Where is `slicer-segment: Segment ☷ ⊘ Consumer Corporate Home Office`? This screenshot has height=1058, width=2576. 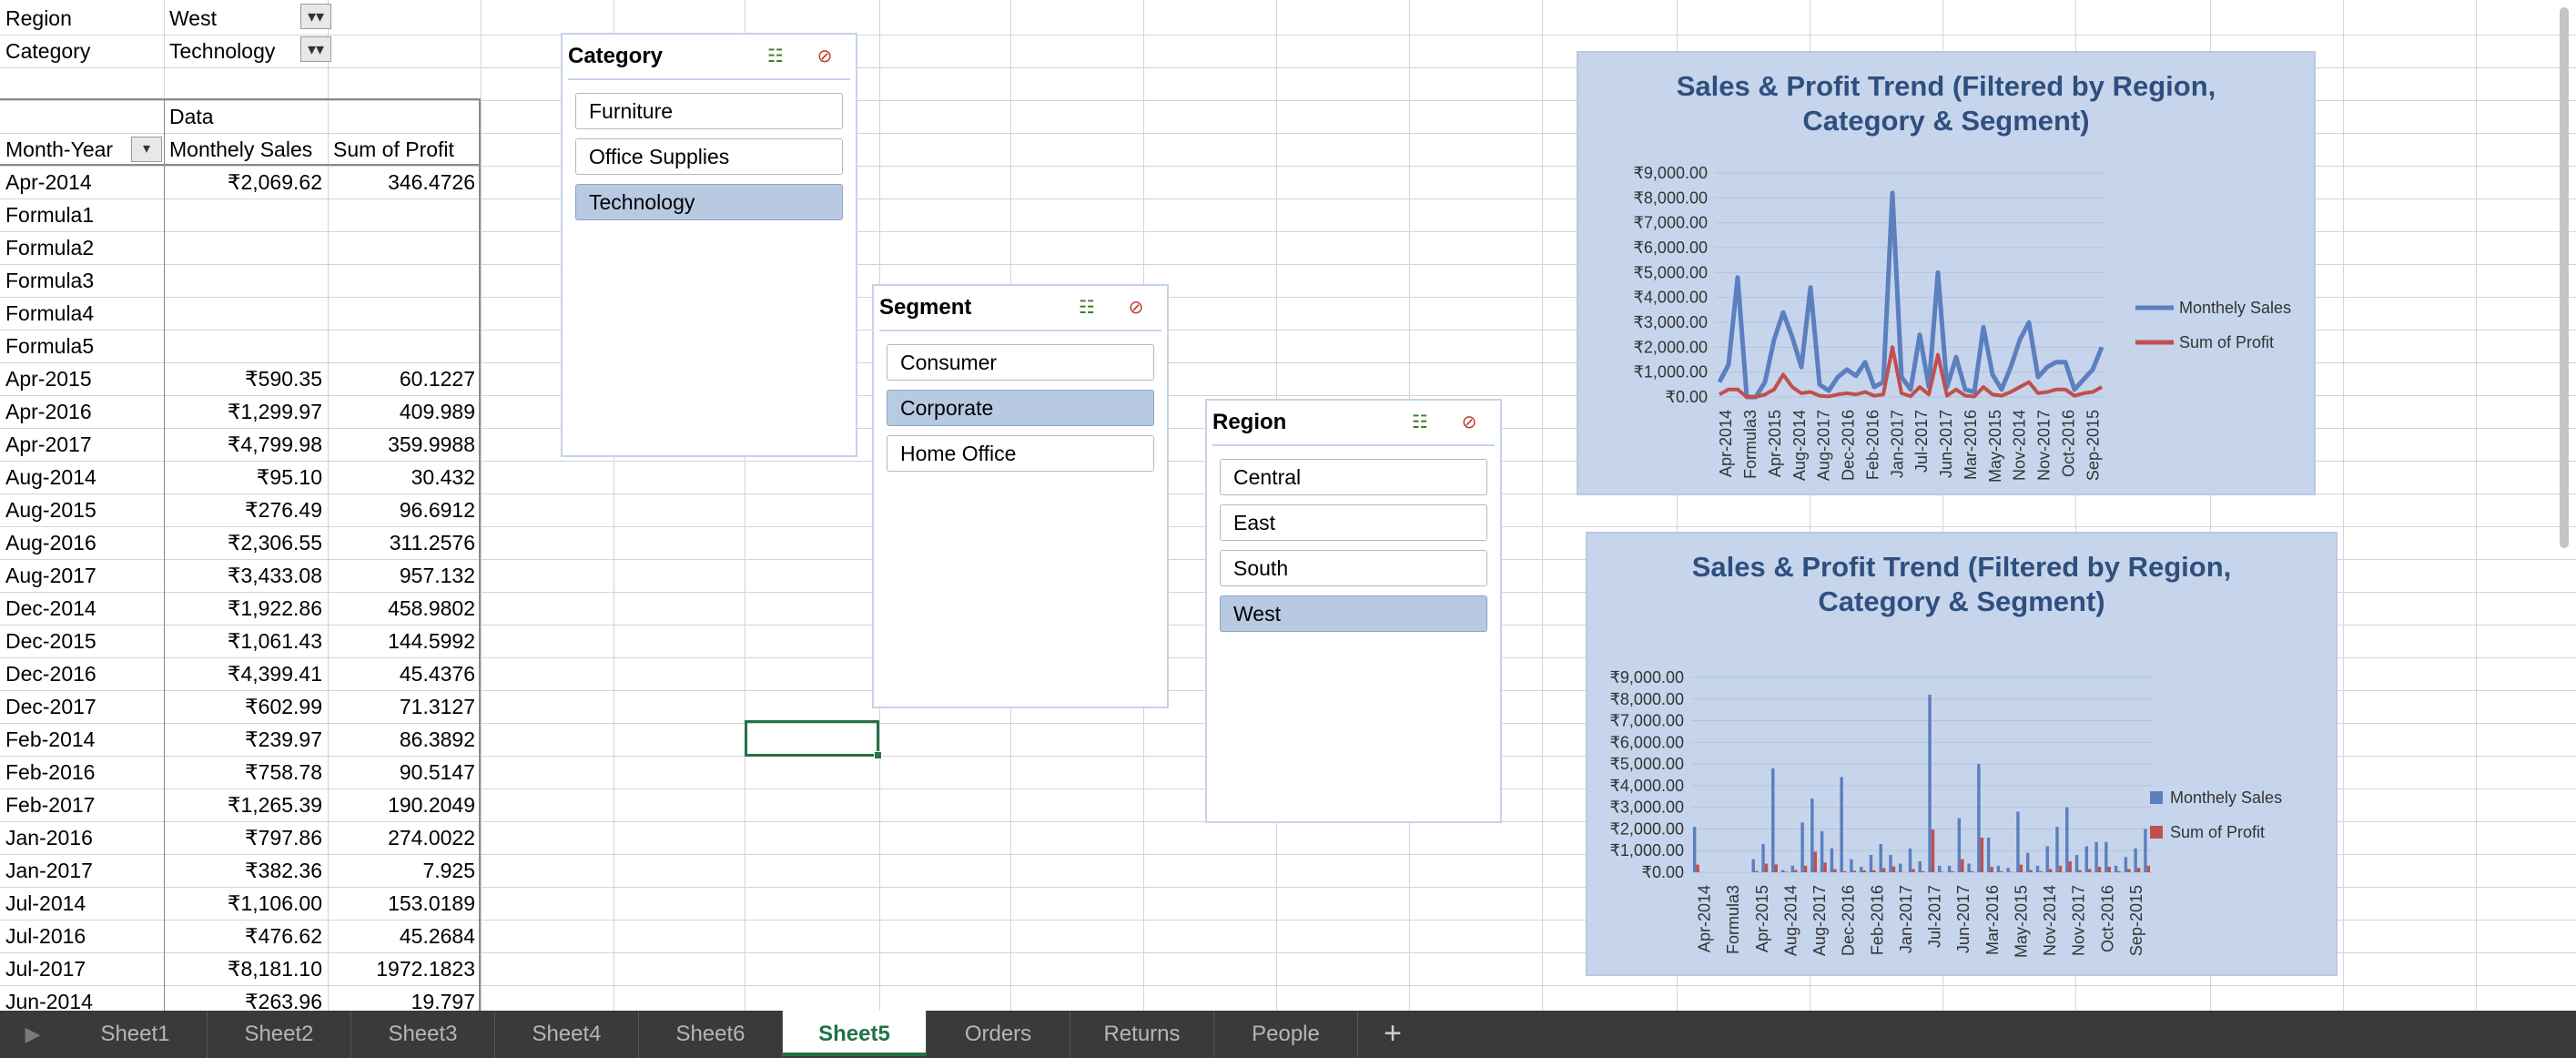
slicer-segment: Segment ☷ ⊘ Consumer Corporate Home Office is located at coordinates (1020, 496).